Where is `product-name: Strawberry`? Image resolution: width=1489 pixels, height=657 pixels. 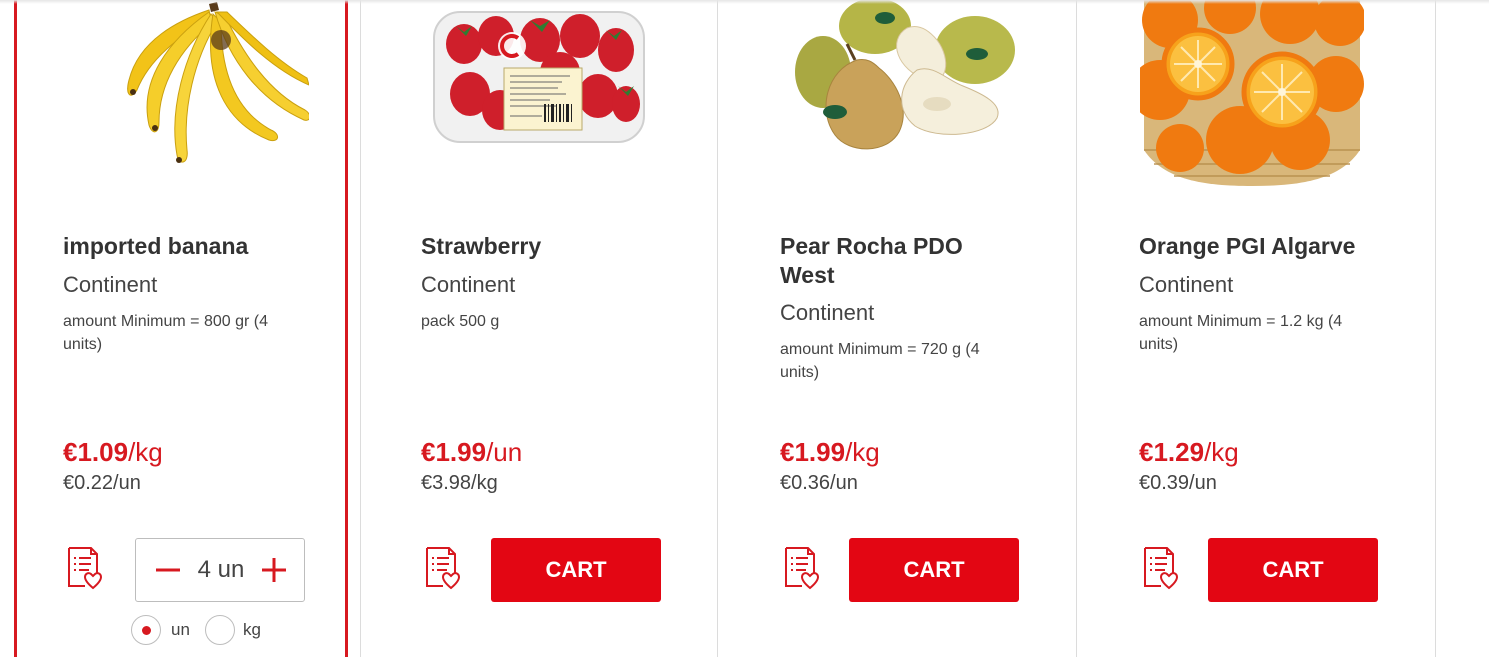 product-name: Strawberry is located at coordinates (481, 246).